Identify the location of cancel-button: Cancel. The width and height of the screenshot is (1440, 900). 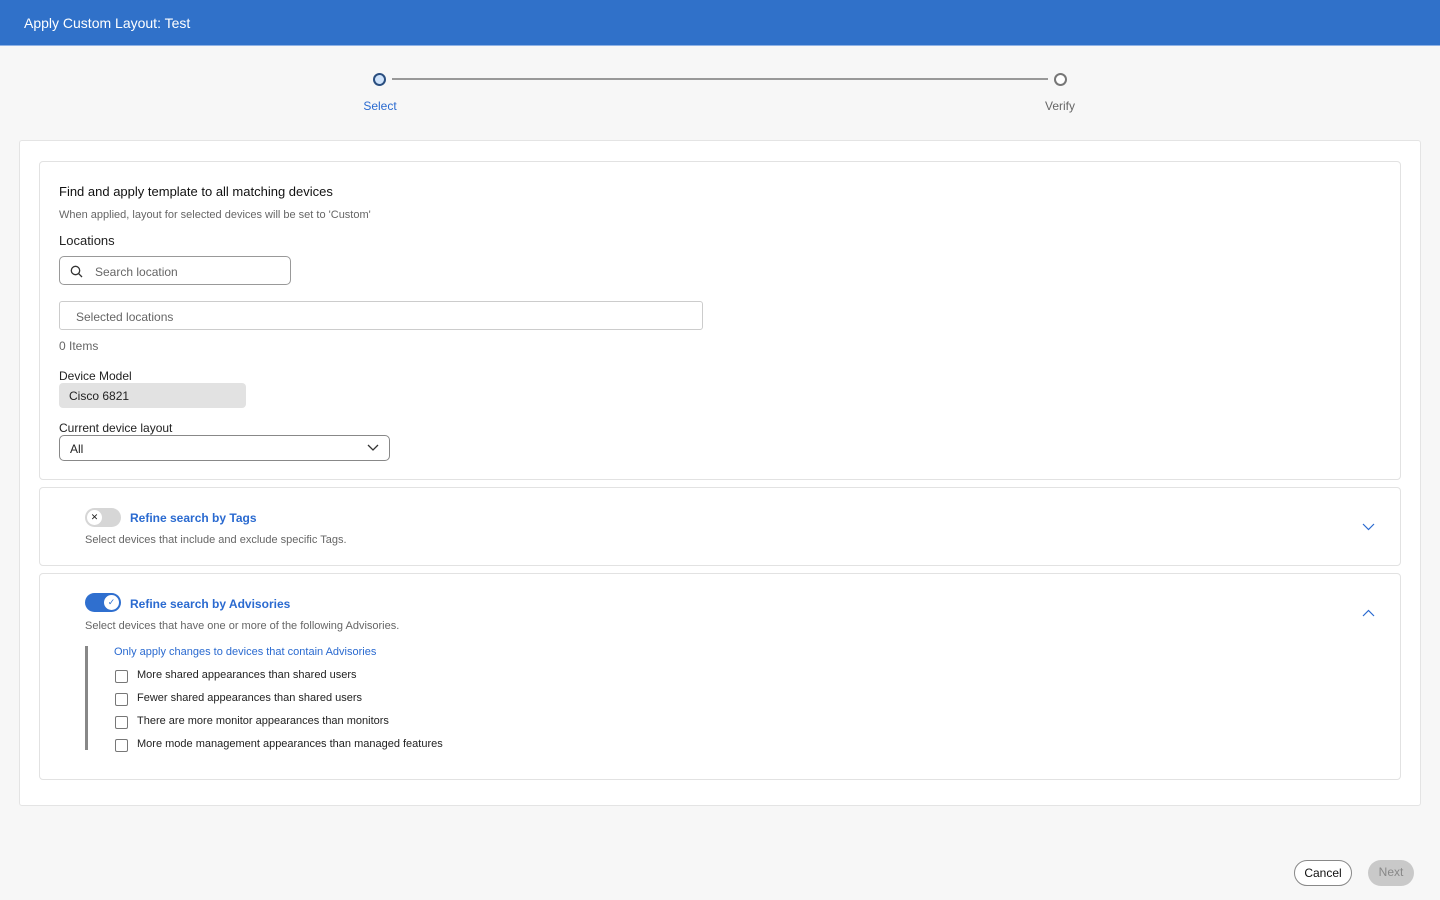
(1323, 873).